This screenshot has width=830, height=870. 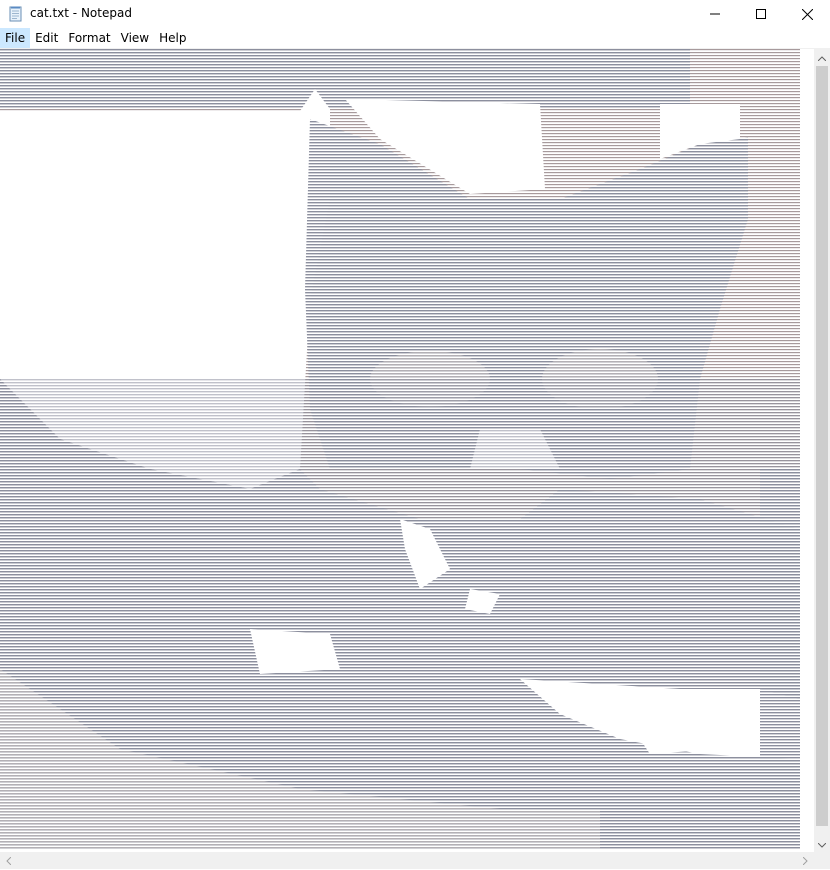 What do you see at coordinates (81, 13) in the screenshot?
I see `window-title: cat.txt - Notepad` at bounding box center [81, 13].